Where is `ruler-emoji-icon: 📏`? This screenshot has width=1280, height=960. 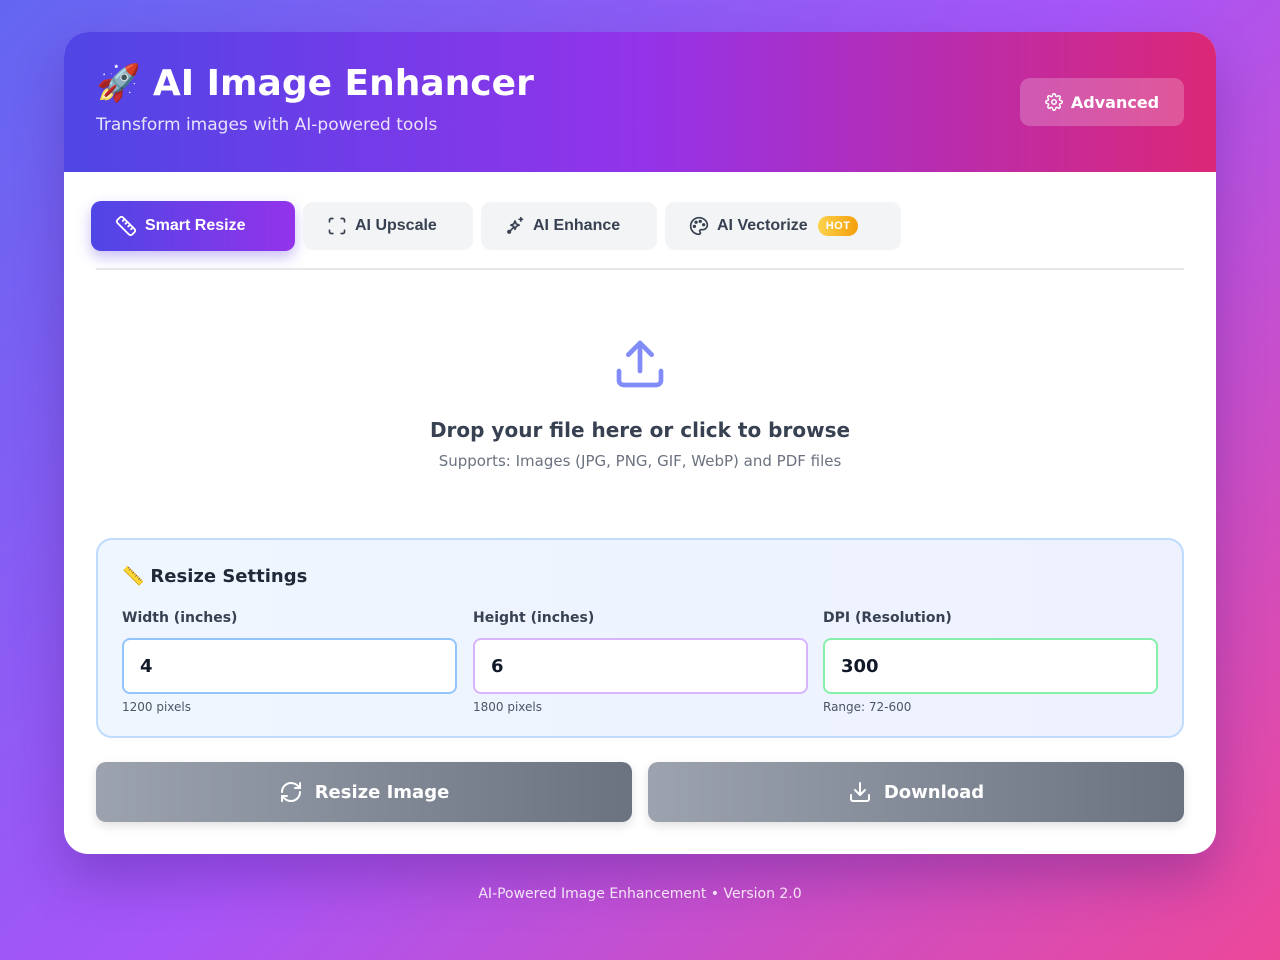 ruler-emoji-icon: 📏 is located at coordinates (133, 576).